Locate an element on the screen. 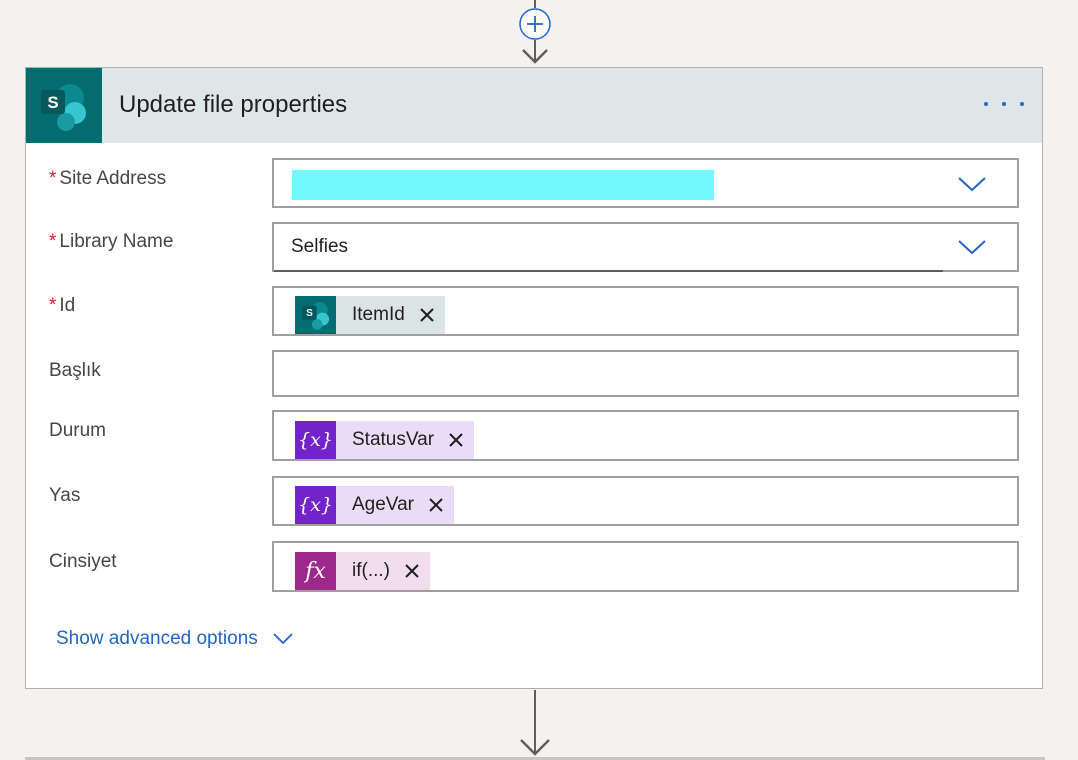 This screenshot has width=1078, height=760. durum-label: Durum is located at coordinates (78, 430).